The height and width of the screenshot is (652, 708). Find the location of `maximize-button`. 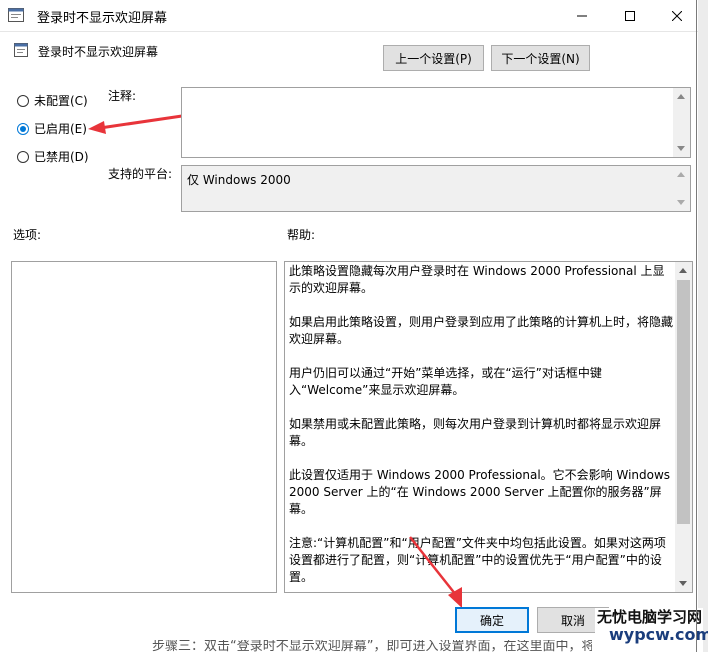

maximize-button is located at coordinates (630, 15).